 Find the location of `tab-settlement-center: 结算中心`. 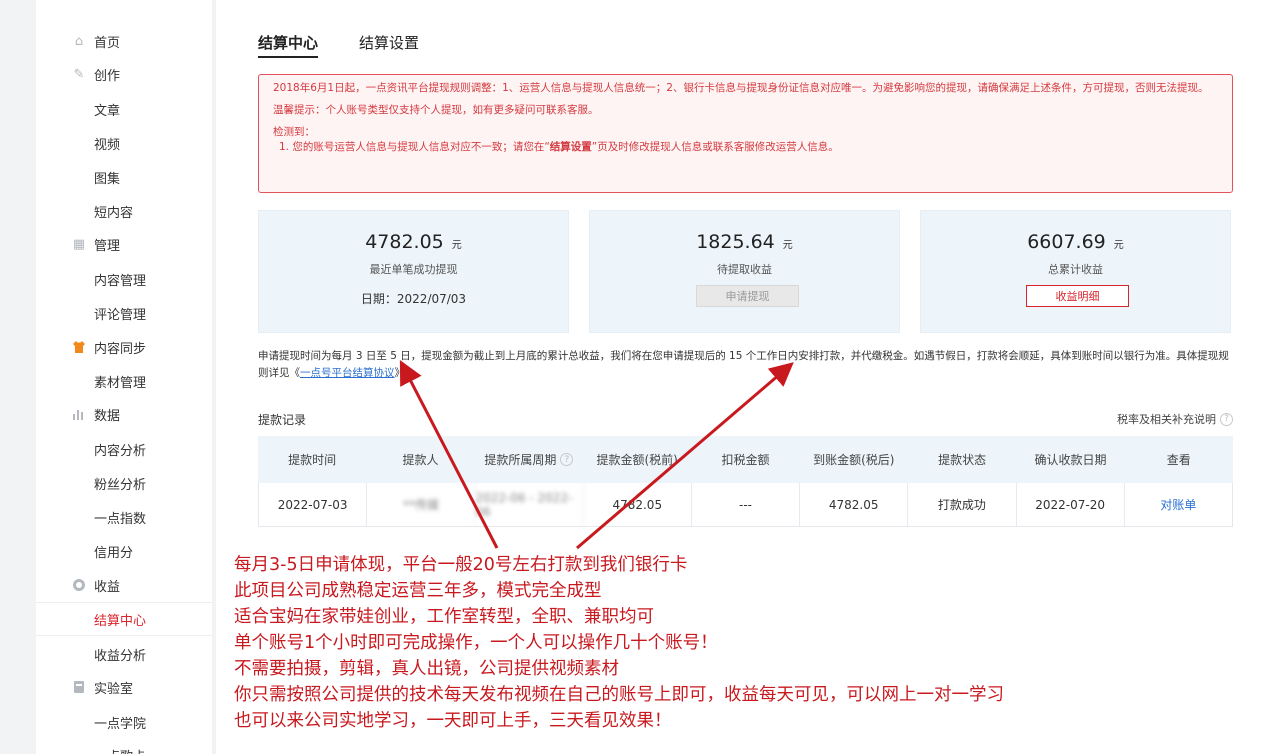

tab-settlement-center: 结算中心 is located at coordinates (288, 42).